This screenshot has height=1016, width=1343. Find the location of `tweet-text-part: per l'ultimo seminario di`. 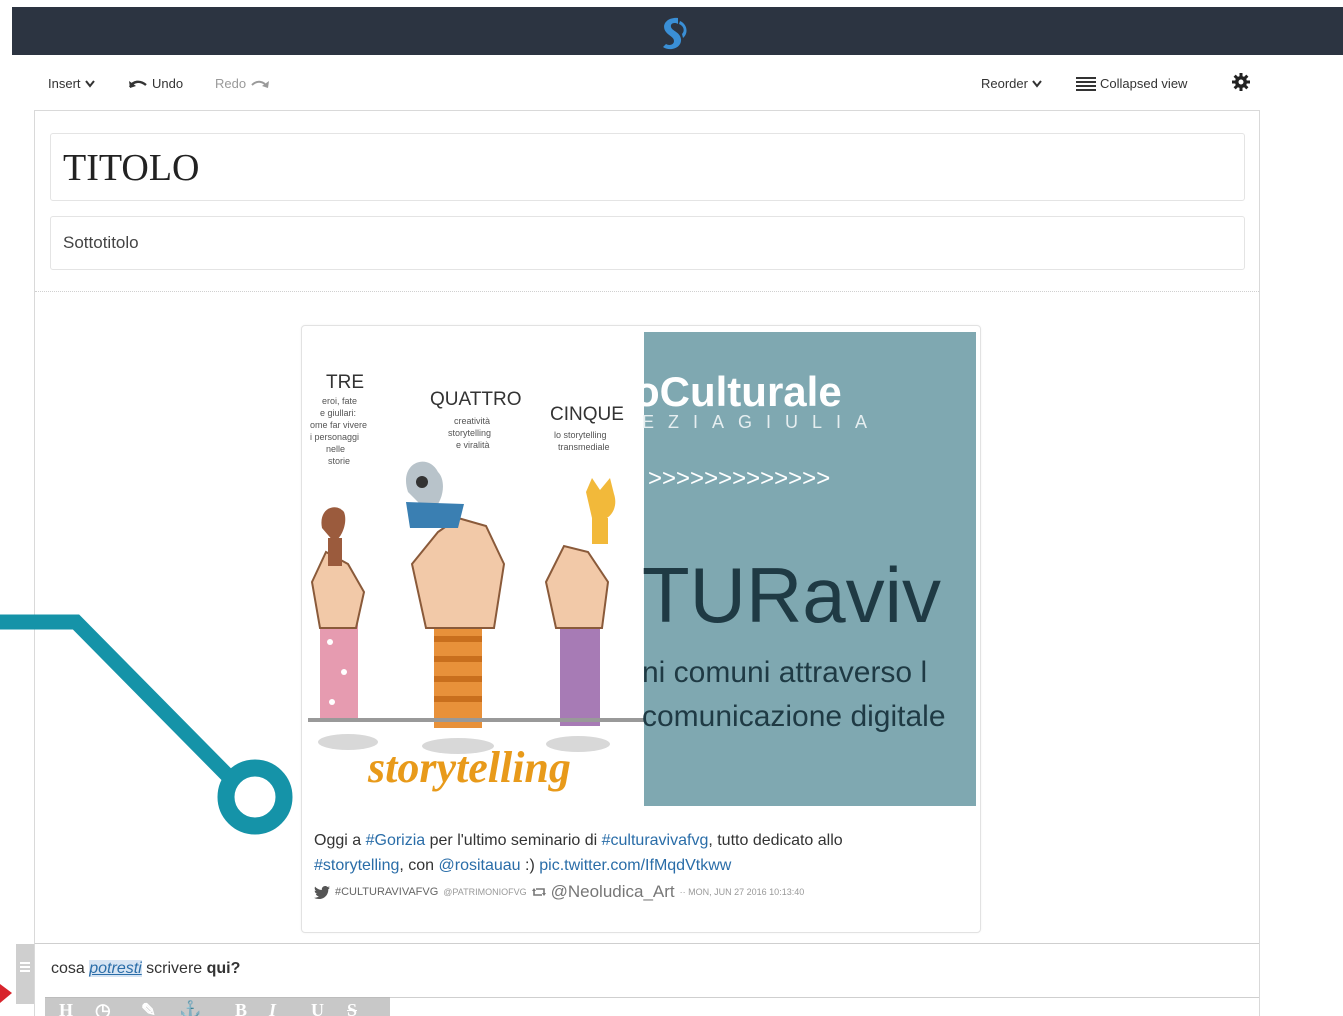

tweet-text-part: per l'ultimo seminario di is located at coordinates (513, 840).